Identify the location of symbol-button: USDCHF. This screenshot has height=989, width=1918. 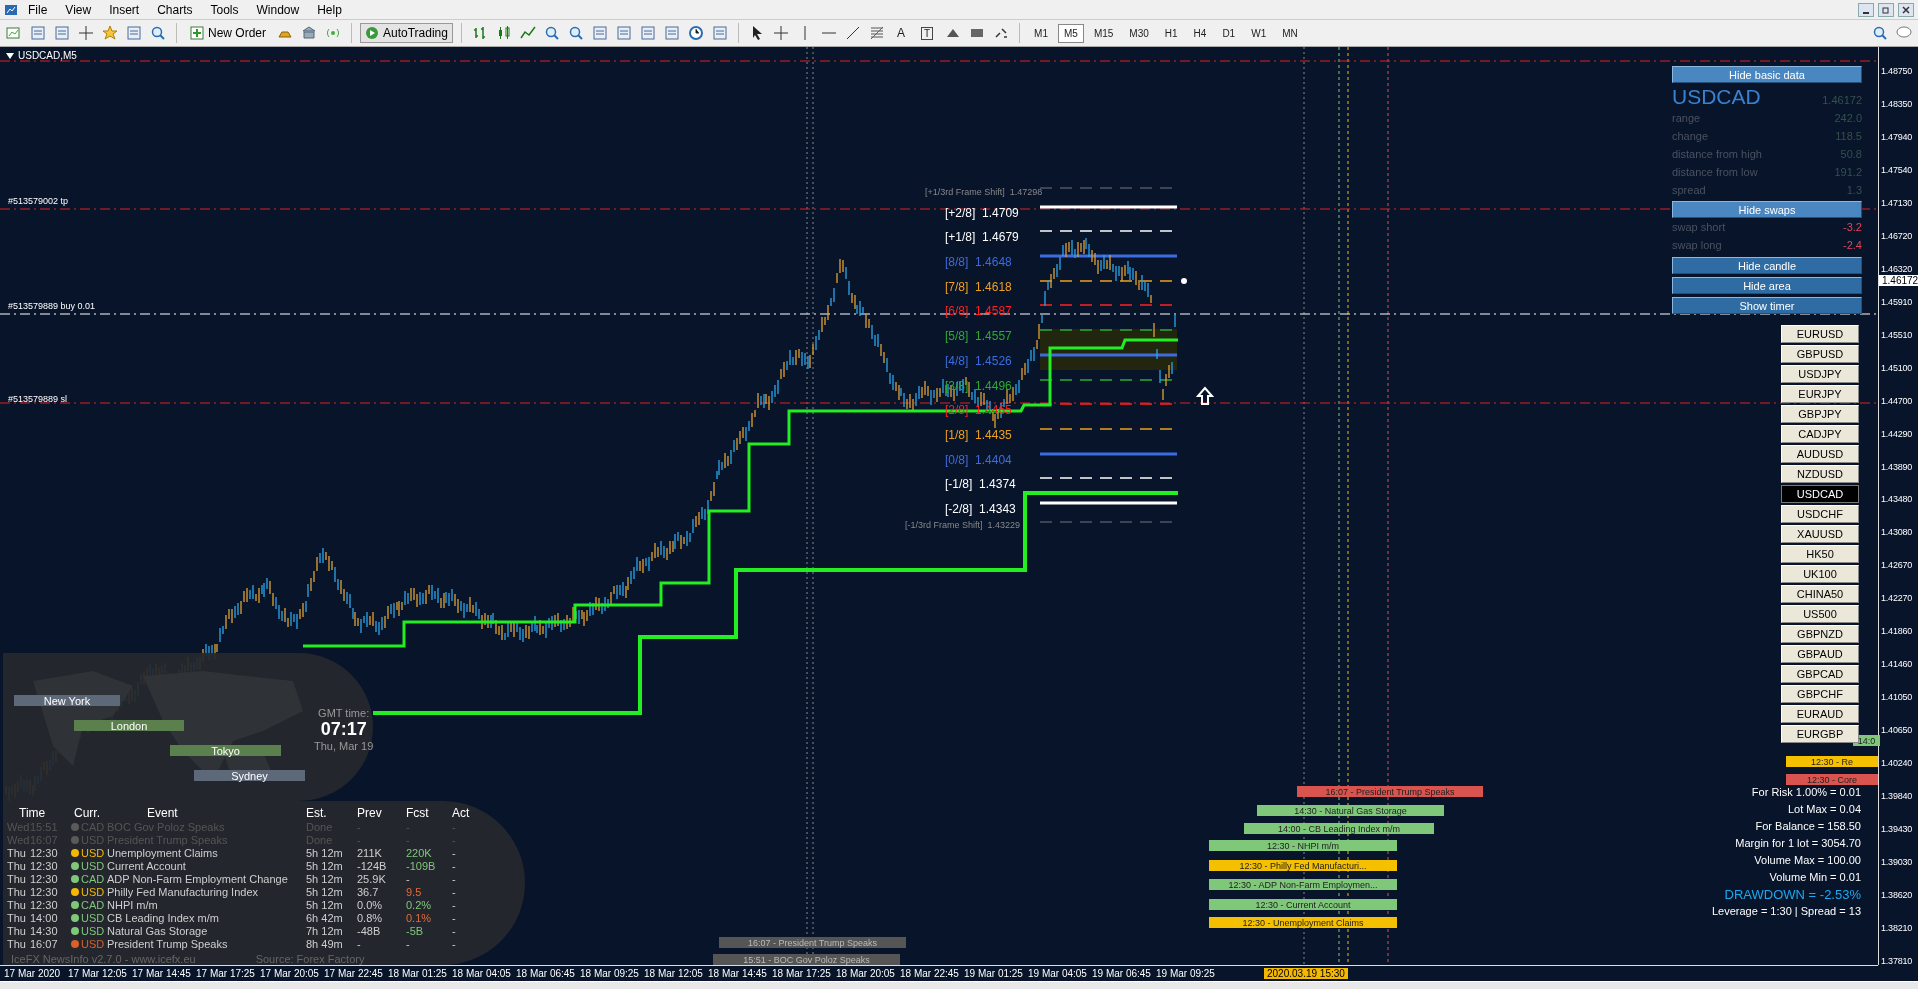
(1820, 514).